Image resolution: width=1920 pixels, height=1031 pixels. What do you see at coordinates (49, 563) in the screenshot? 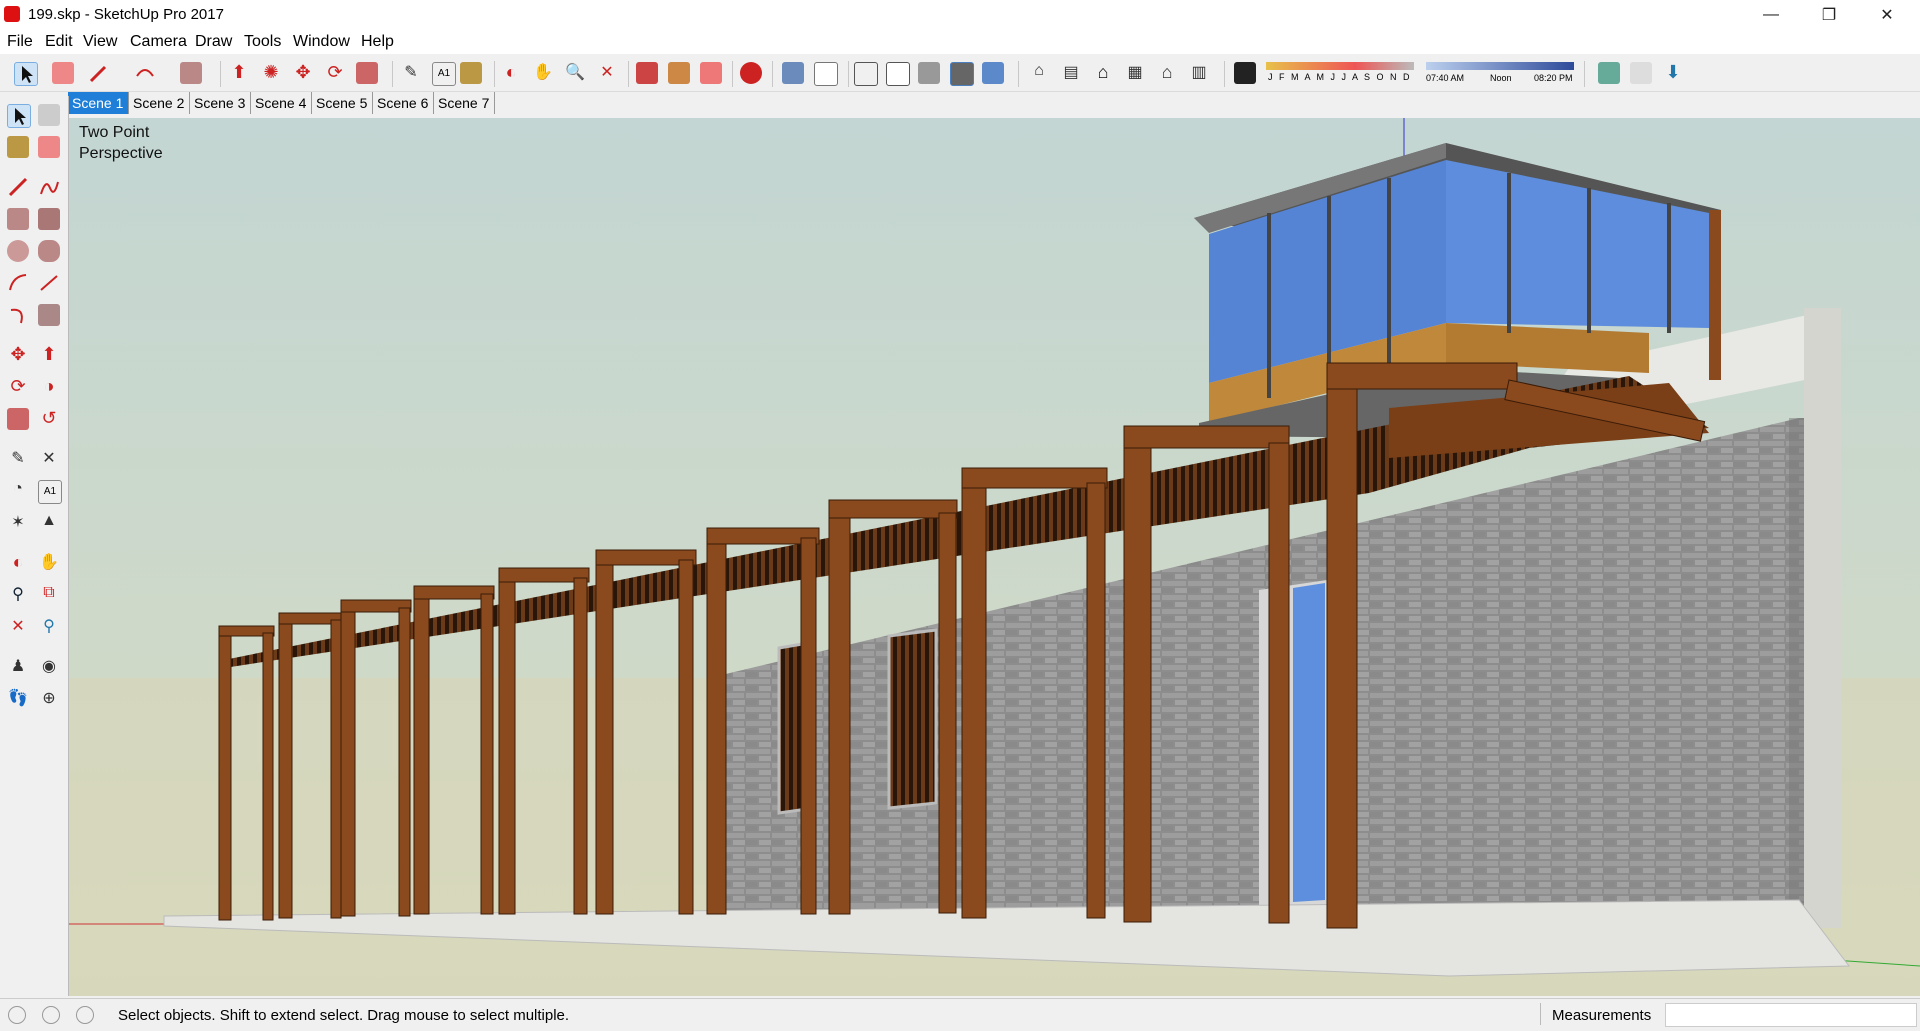
I see `pan-icon: ✋` at bounding box center [49, 563].